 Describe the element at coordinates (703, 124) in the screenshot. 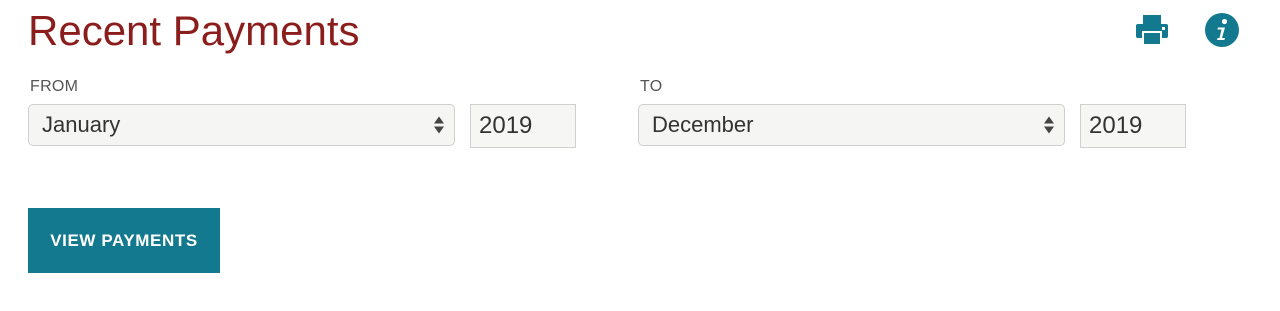

I see `to-month-value: December` at that location.